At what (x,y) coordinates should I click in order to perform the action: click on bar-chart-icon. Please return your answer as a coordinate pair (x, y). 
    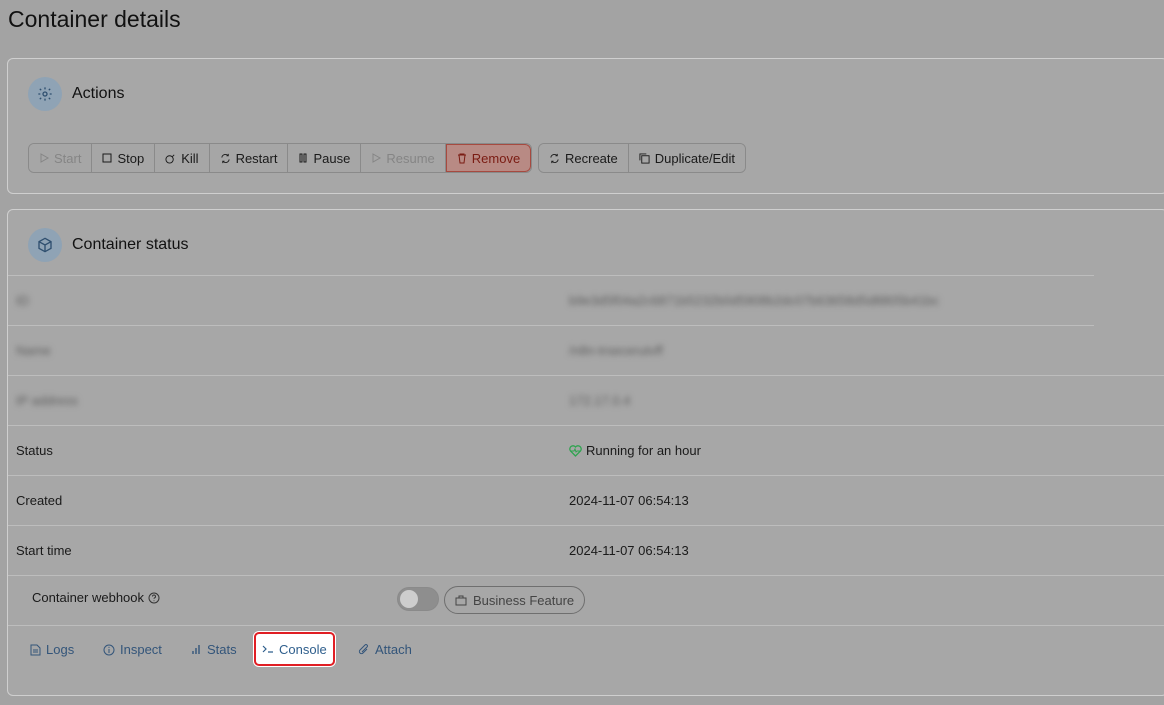
    Looking at the image, I should click on (196, 649).